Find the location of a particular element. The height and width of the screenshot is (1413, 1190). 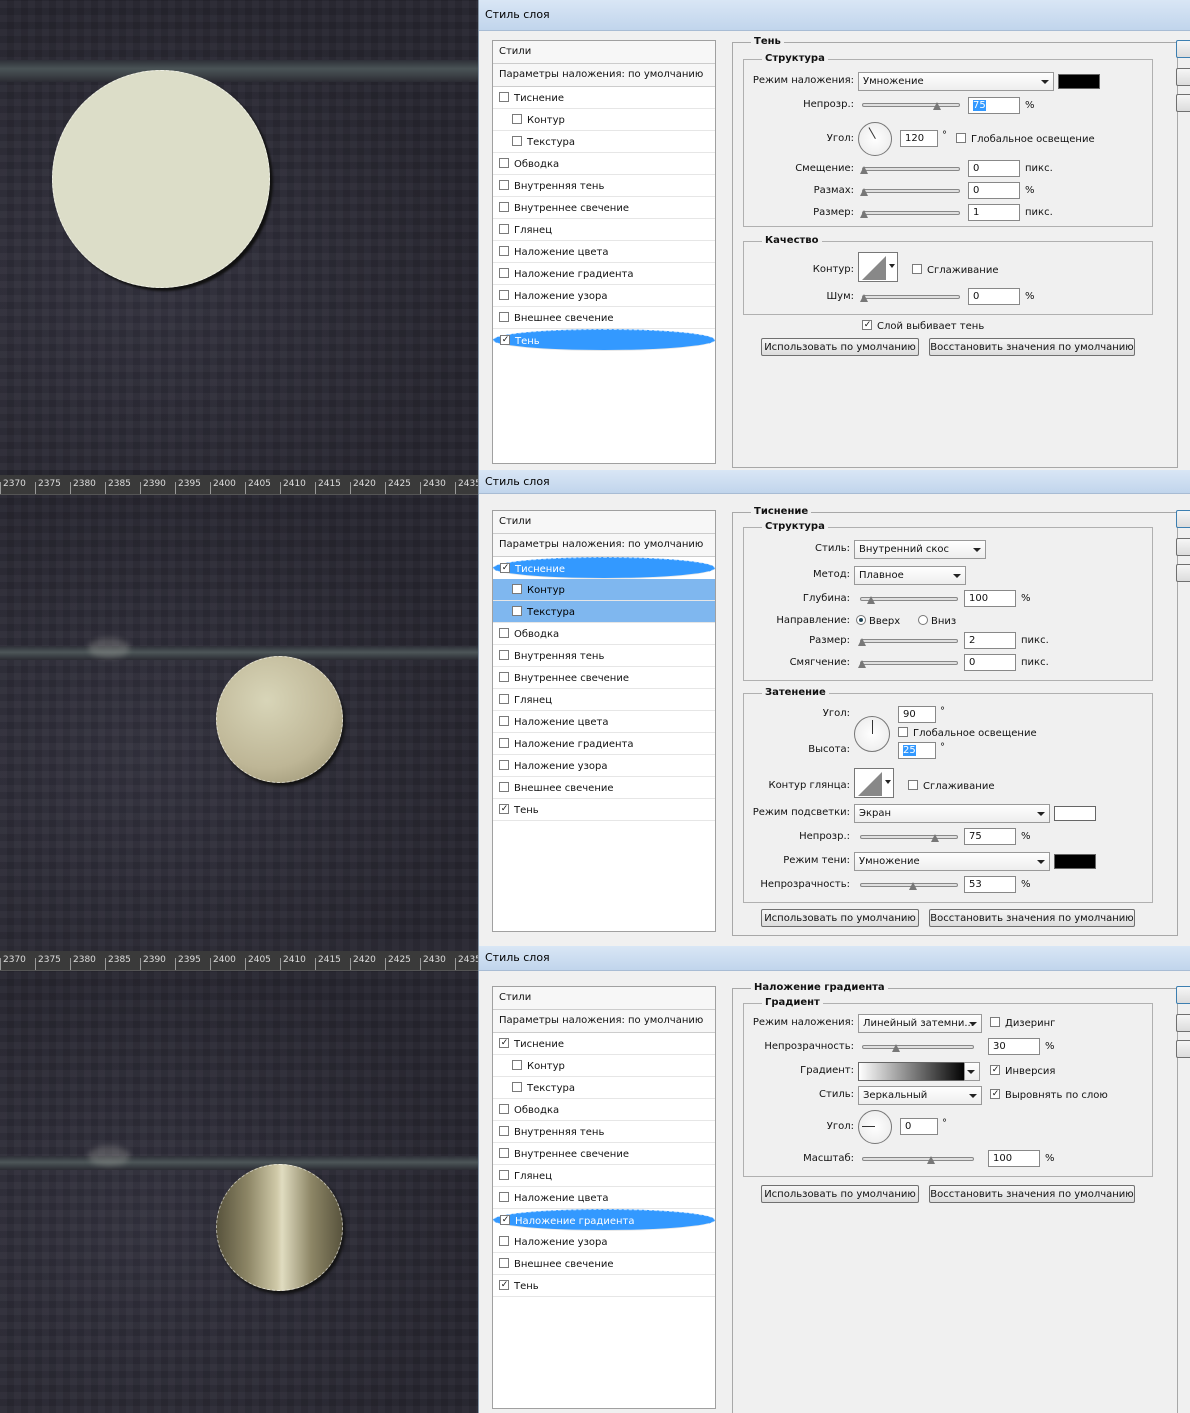

canvas-area is located at coordinates (239, 235).